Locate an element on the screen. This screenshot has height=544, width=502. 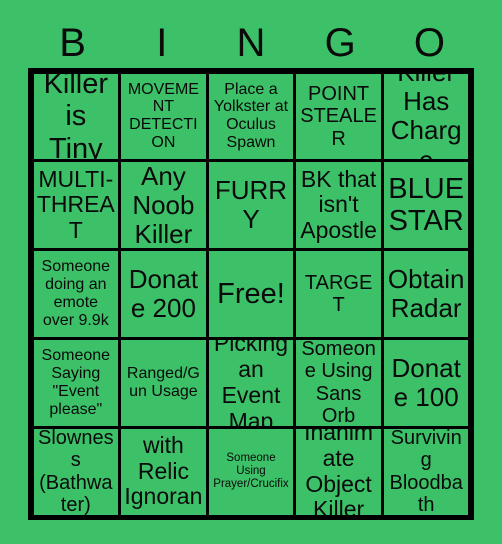
bingo-cell: Someone Using Sans Orb is located at coordinates (338, 382).